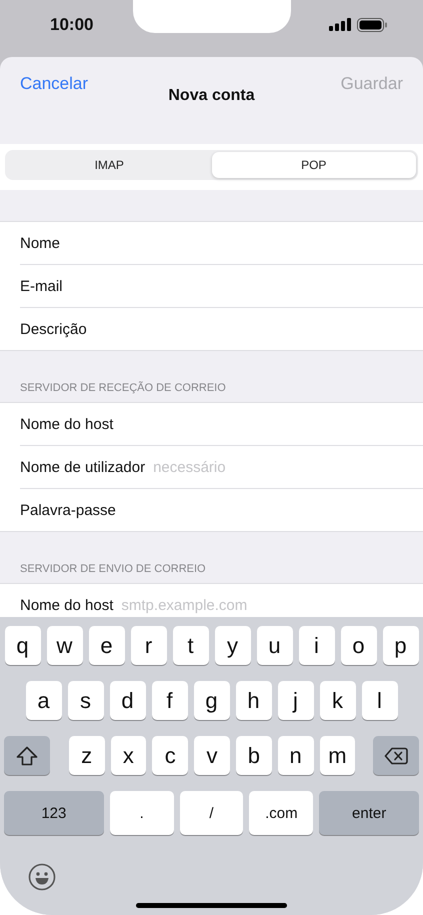  Describe the element at coordinates (53, 329) in the screenshot. I see `field-label: Descrição` at that location.